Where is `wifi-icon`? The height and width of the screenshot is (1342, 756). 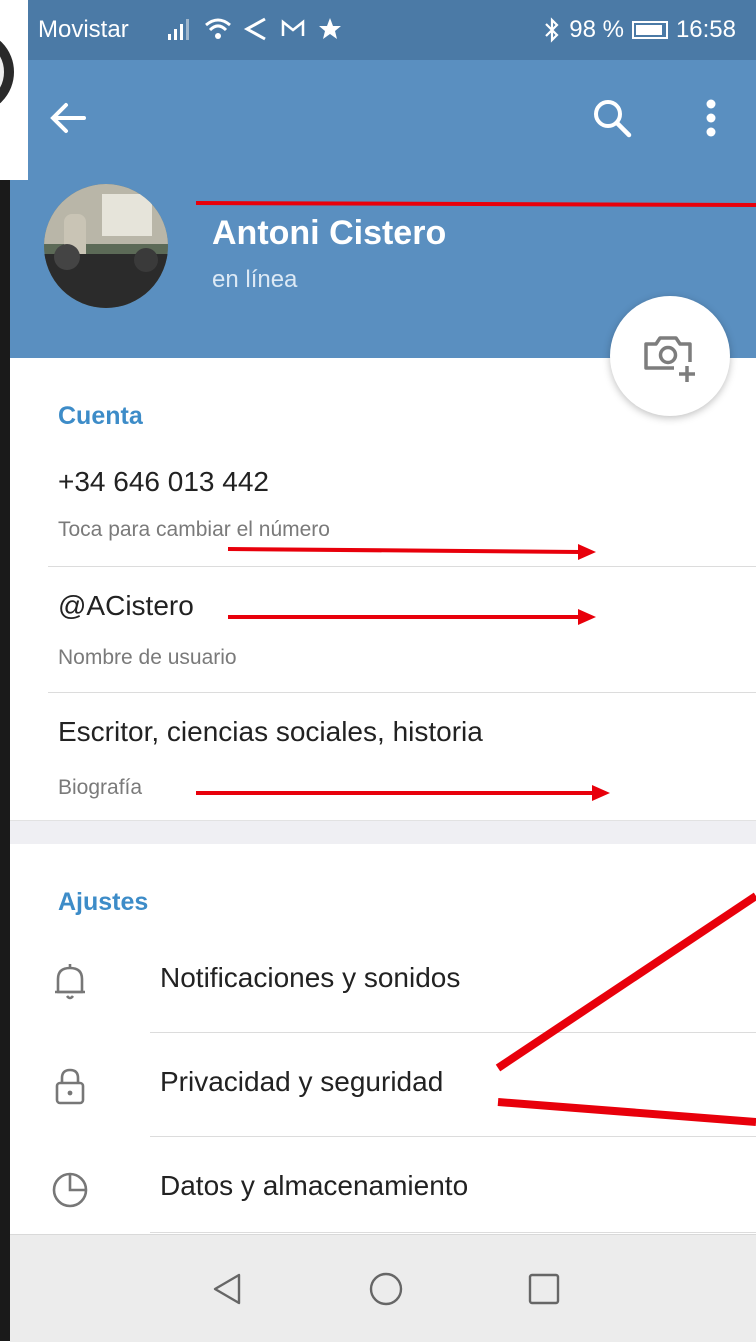
wifi-icon is located at coordinates (217, 28).